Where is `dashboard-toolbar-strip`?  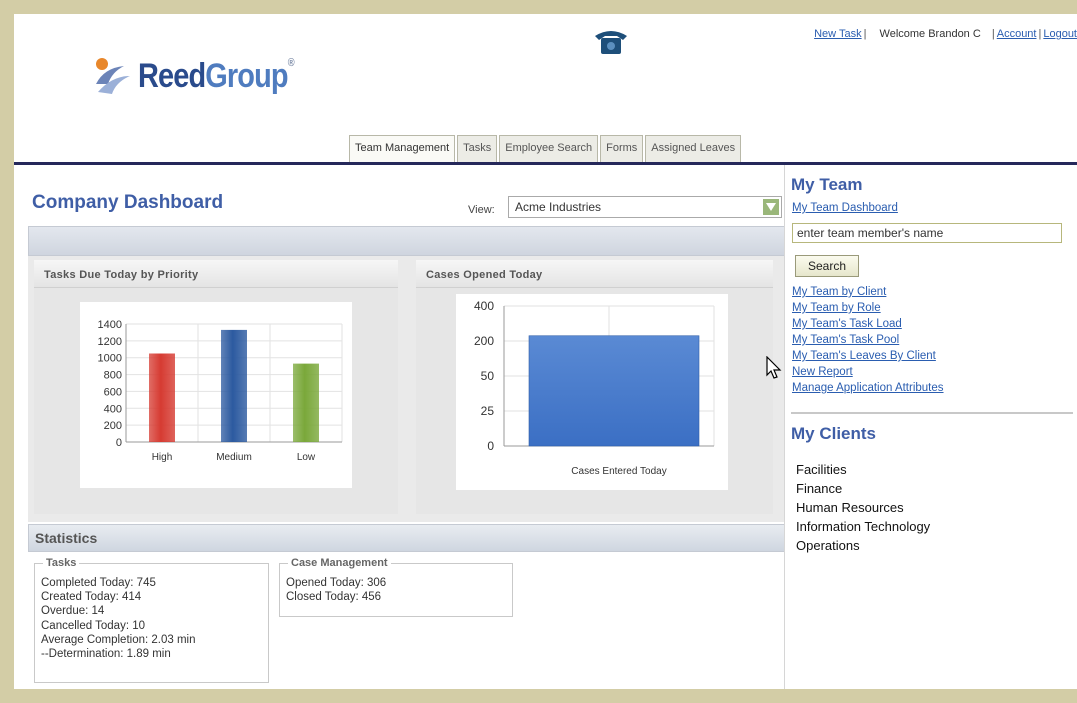
dashboard-toolbar-strip is located at coordinates (406, 241).